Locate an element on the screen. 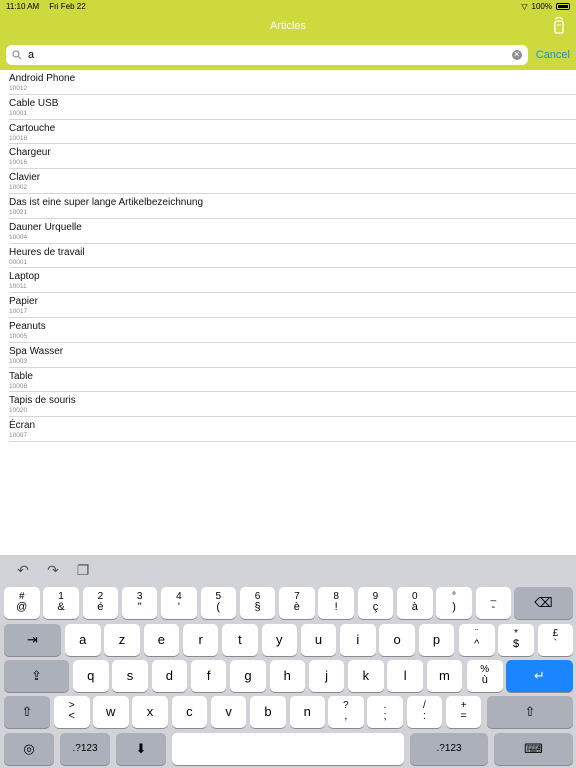 This screenshot has height=768, width=576. key: s is located at coordinates (130, 676).